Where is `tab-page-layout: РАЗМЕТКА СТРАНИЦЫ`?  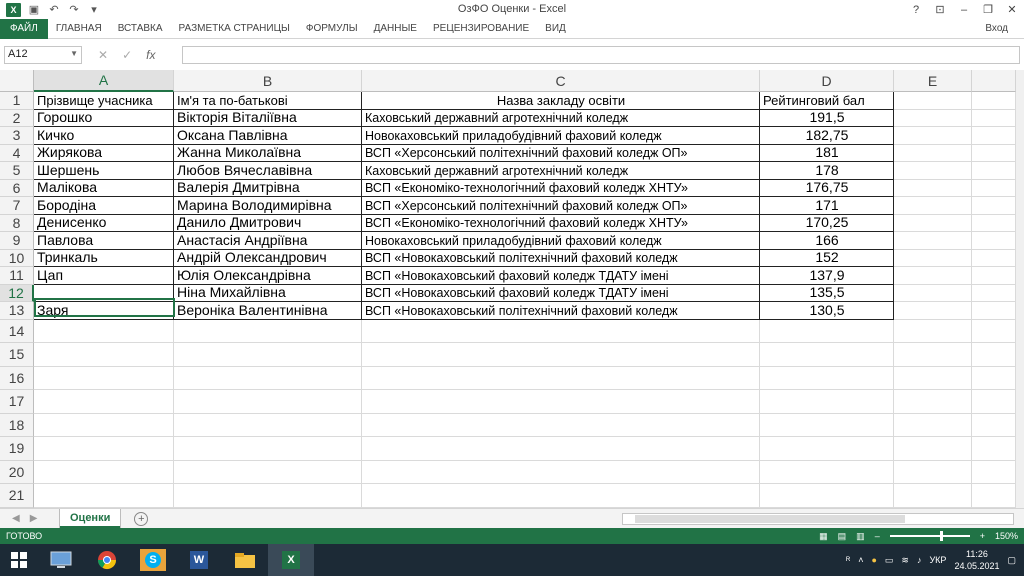 tab-page-layout: РАЗМЕТКА СТРАНИЦЫ is located at coordinates (234, 29).